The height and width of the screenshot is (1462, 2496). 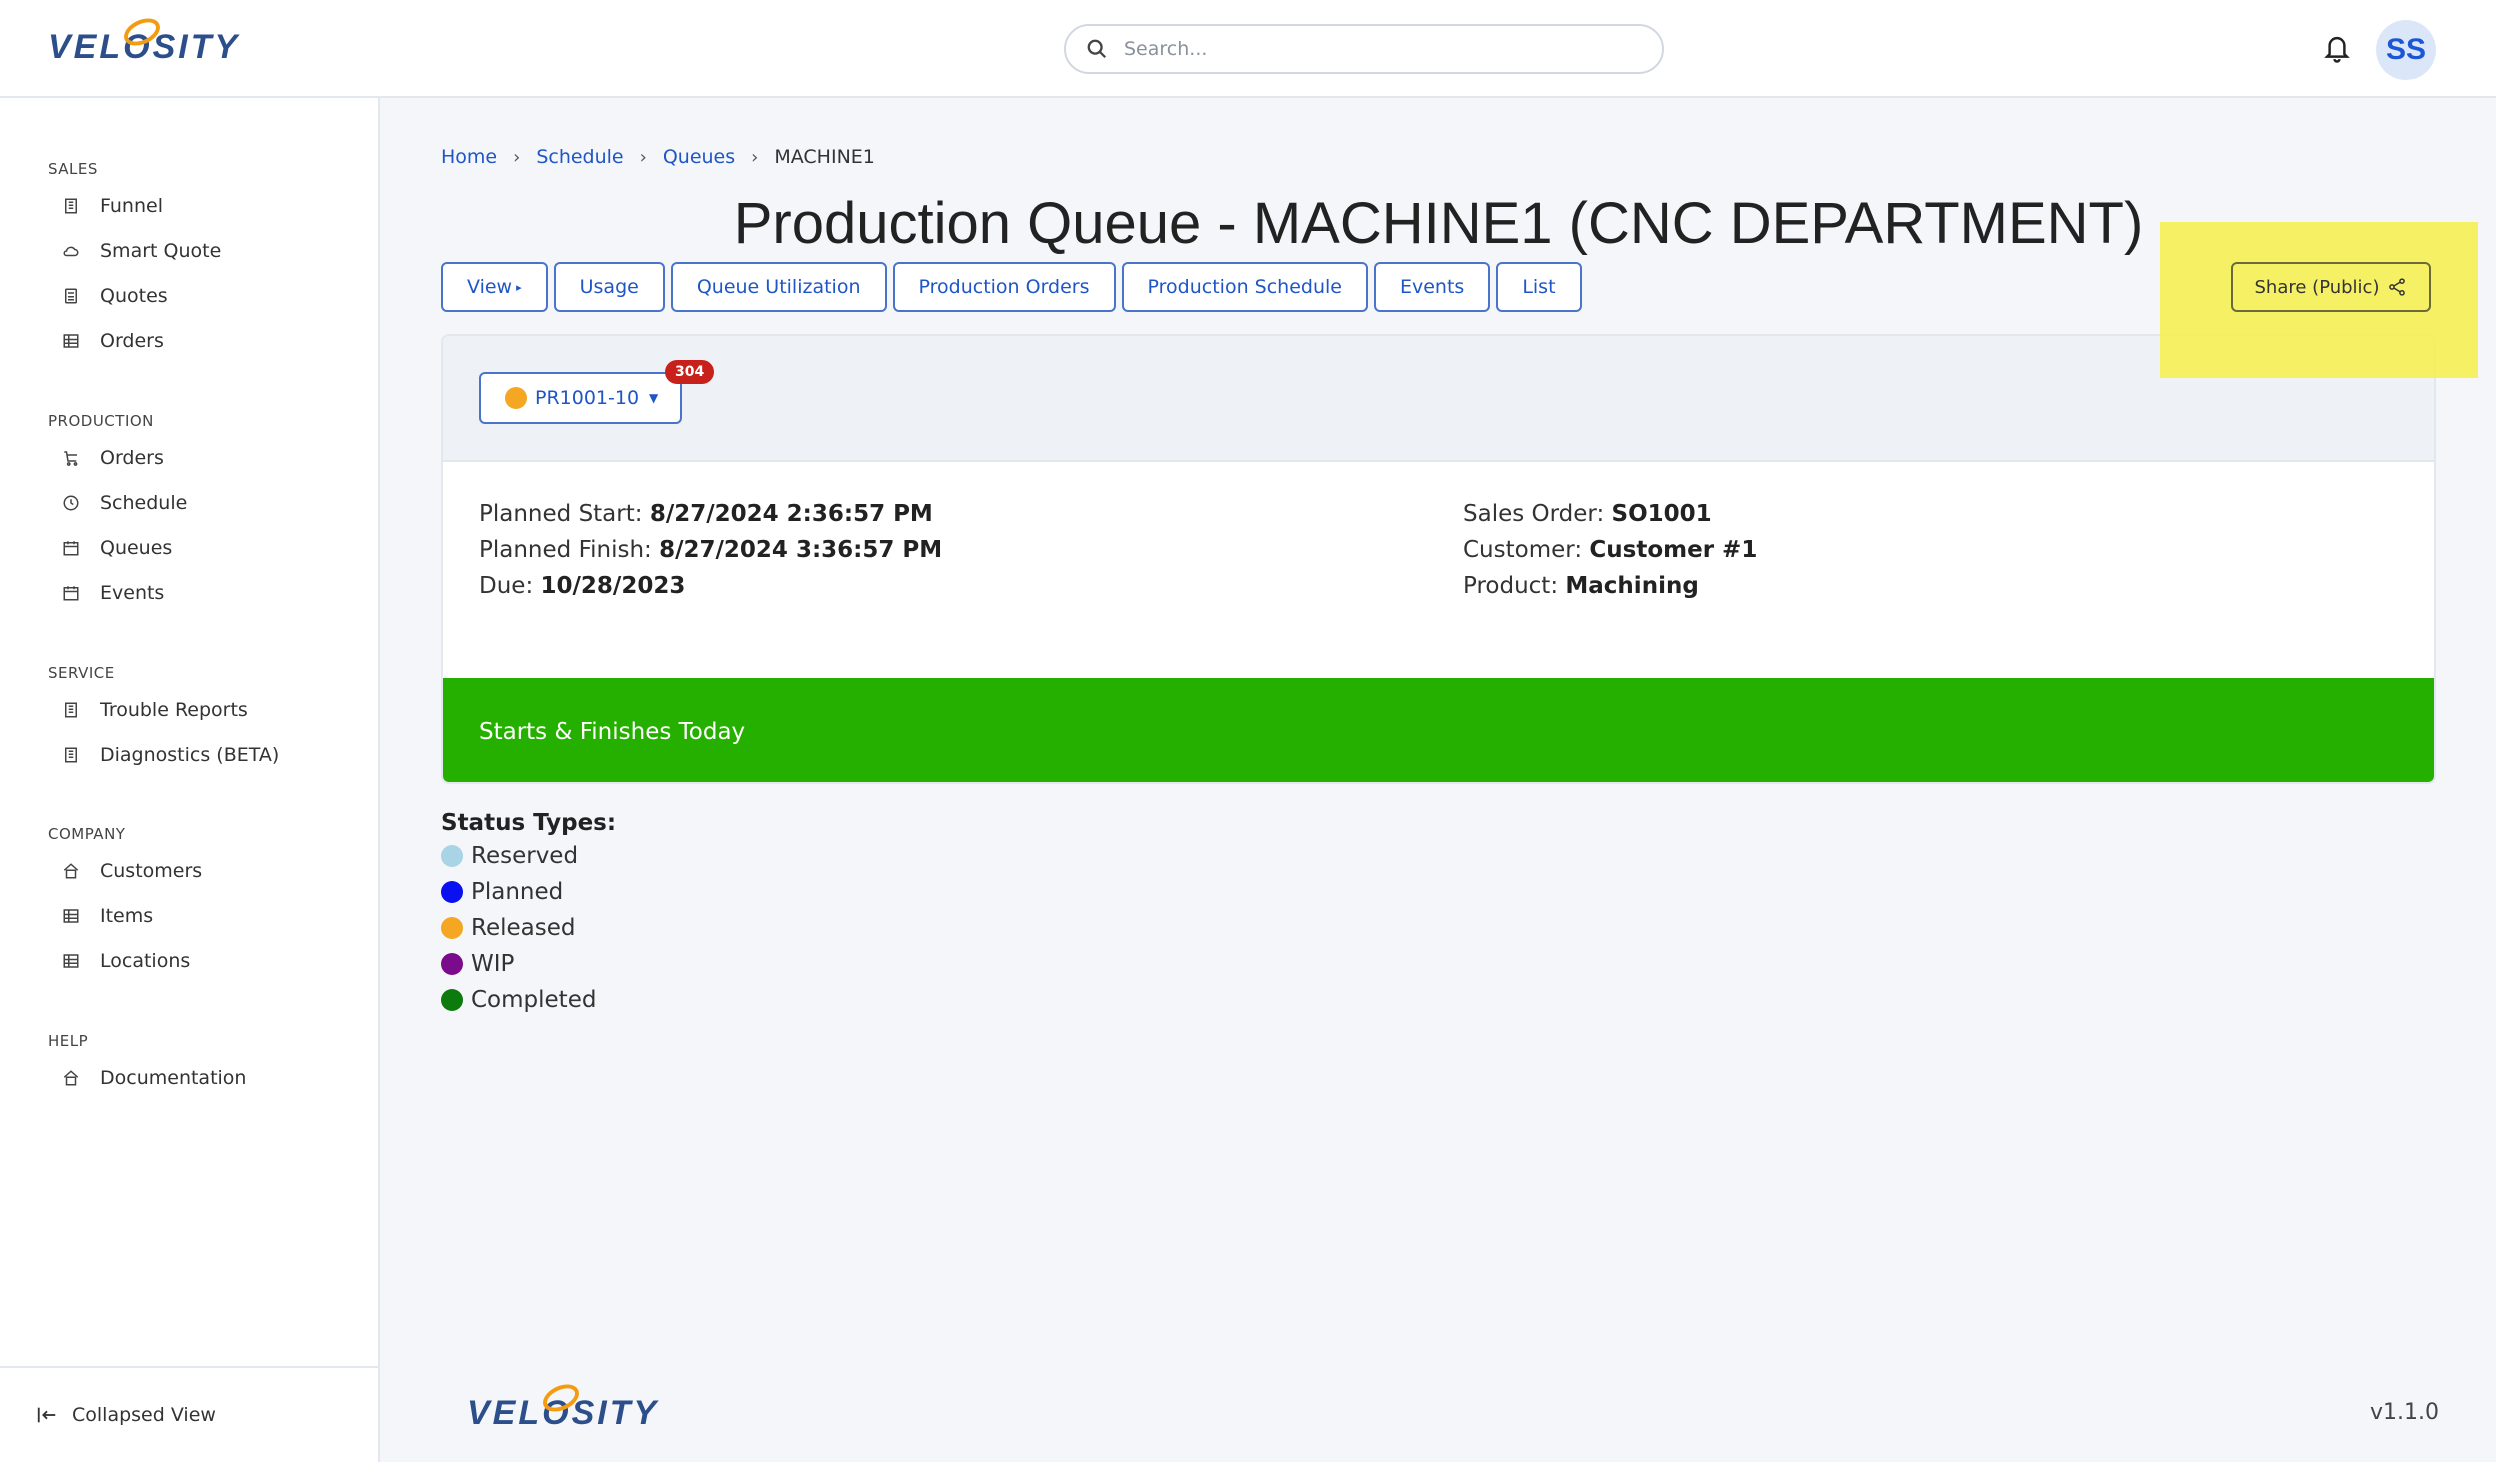 I want to click on sidebar-item-label: Items, so click(x=127, y=916).